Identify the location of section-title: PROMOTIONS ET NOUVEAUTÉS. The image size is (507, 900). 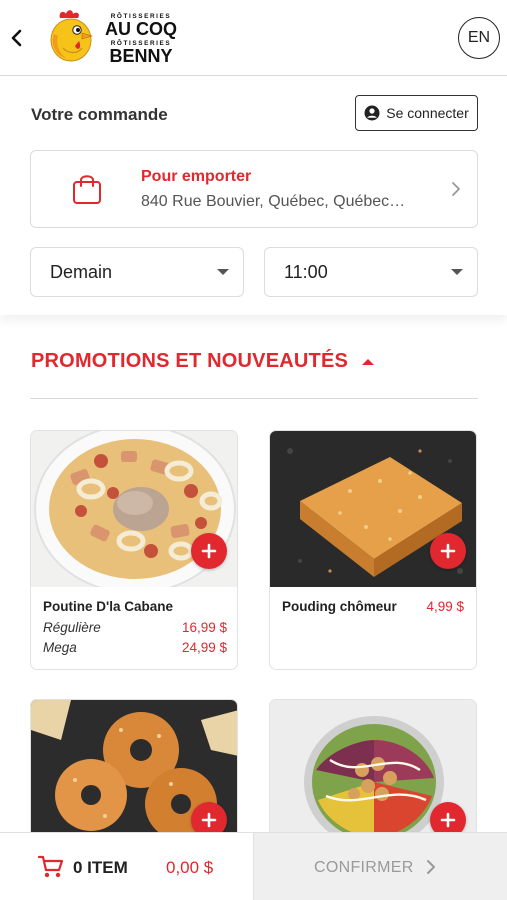
(190, 361).